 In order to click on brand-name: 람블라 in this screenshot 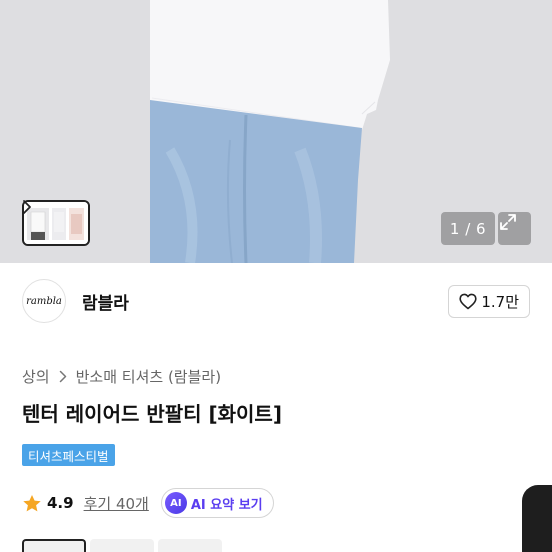, I will do `click(105, 301)`.